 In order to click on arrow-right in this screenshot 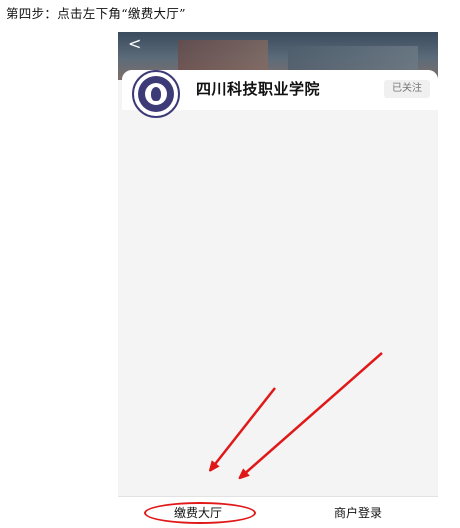, I will do `click(312, 414)`.